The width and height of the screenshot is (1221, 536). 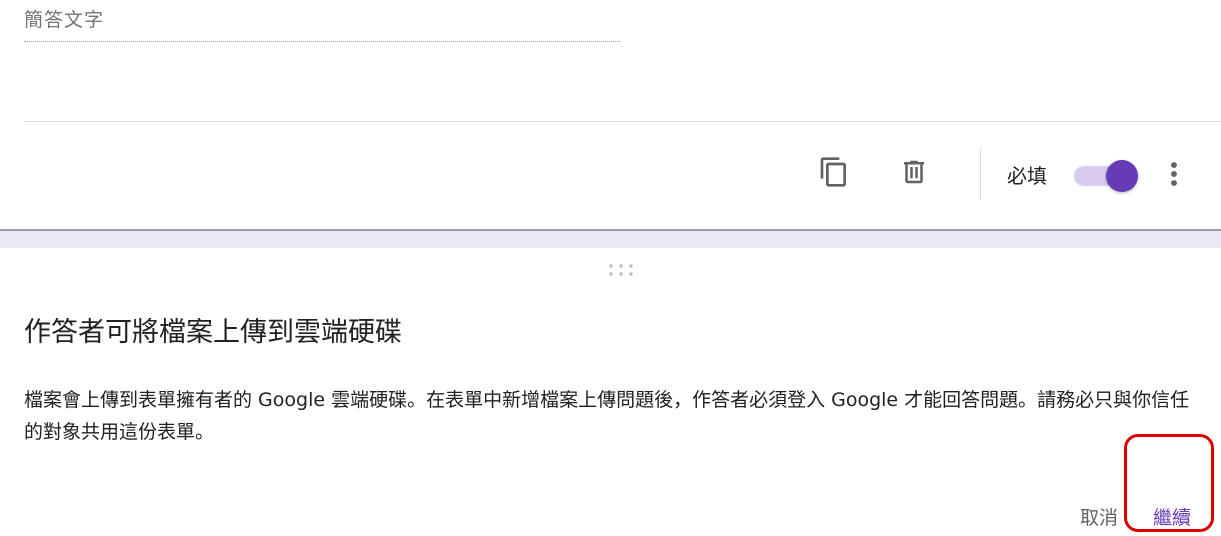 What do you see at coordinates (322, 41) in the screenshot?
I see `short-answer-underline` at bounding box center [322, 41].